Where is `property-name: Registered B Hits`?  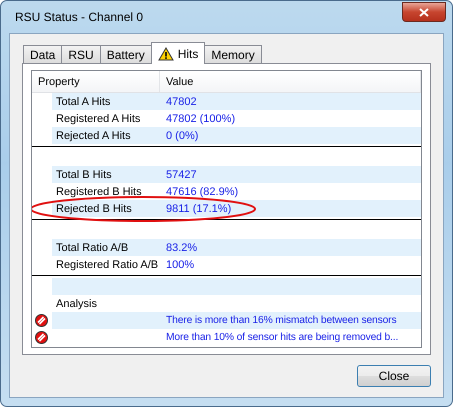
property-name: Registered B Hits is located at coordinates (99, 192).